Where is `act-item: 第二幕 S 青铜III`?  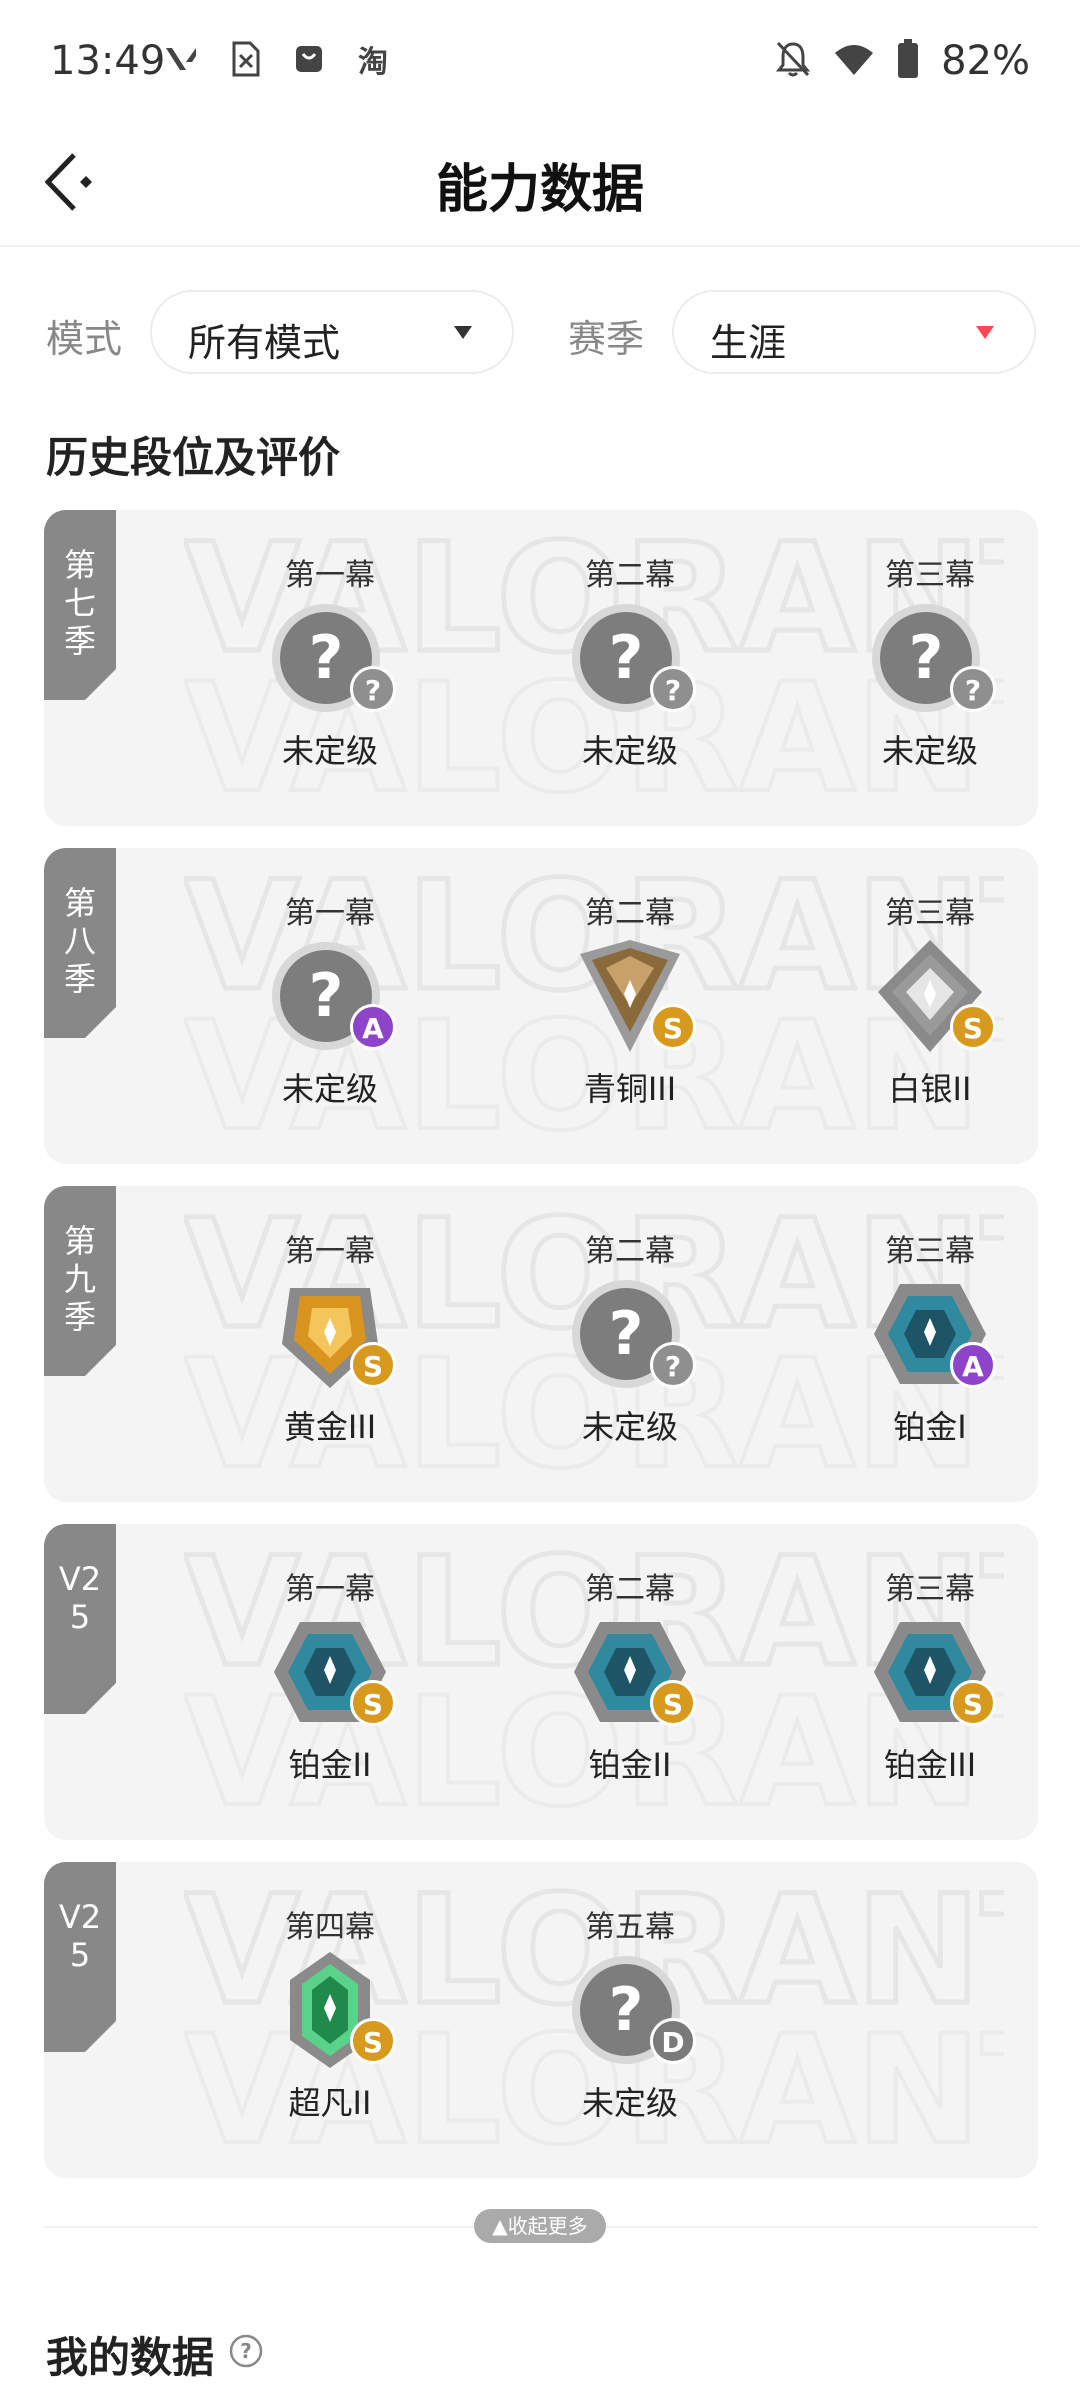
act-item: 第二幕 S 青铜III is located at coordinates (630, 999).